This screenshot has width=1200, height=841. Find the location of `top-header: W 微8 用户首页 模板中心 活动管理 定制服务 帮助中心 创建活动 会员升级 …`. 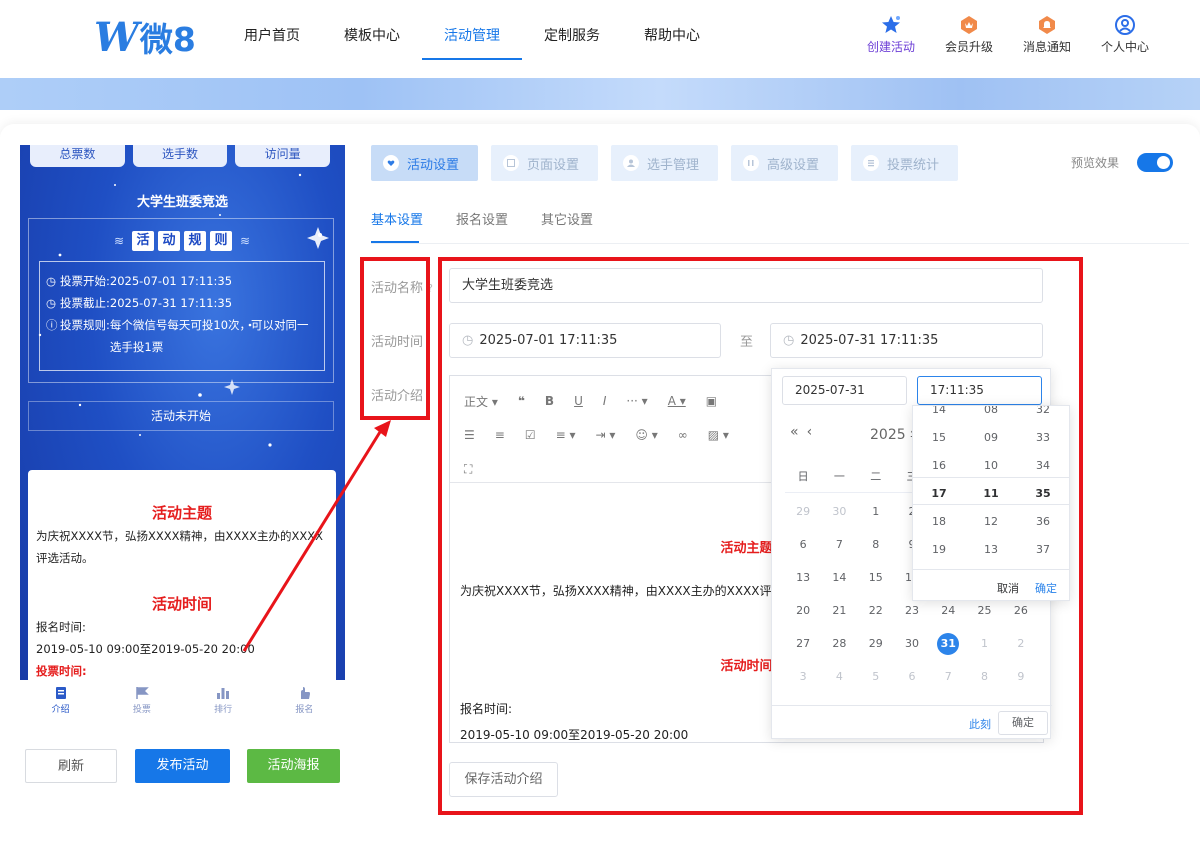

top-header: W 微8 用户首页 模板中心 活动管理 定制服务 帮助中心 创建活动 会员升级 … is located at coordinates (600, 39).